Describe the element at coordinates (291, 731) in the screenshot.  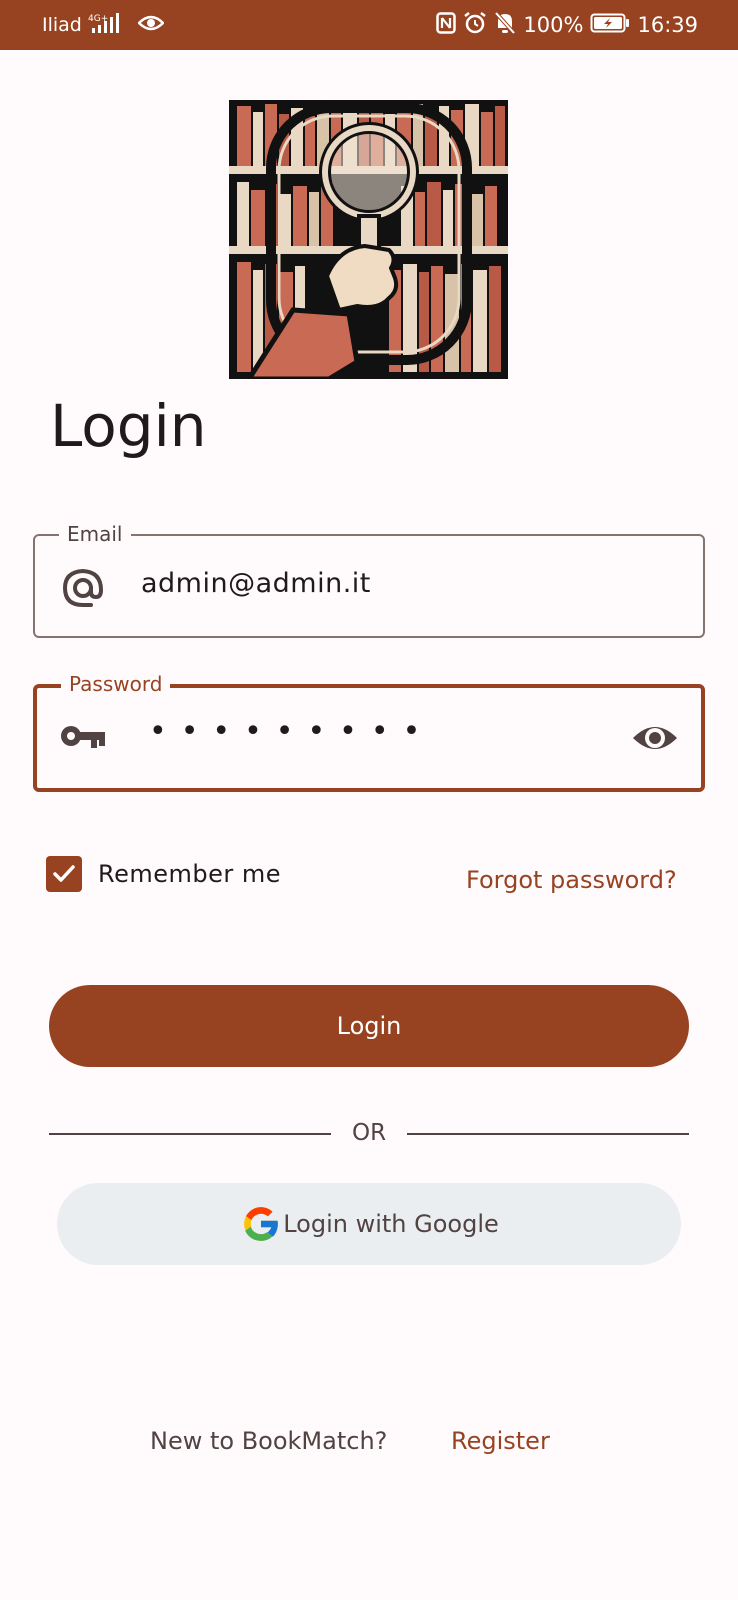
I see `password-input: •••••••••` at that location.